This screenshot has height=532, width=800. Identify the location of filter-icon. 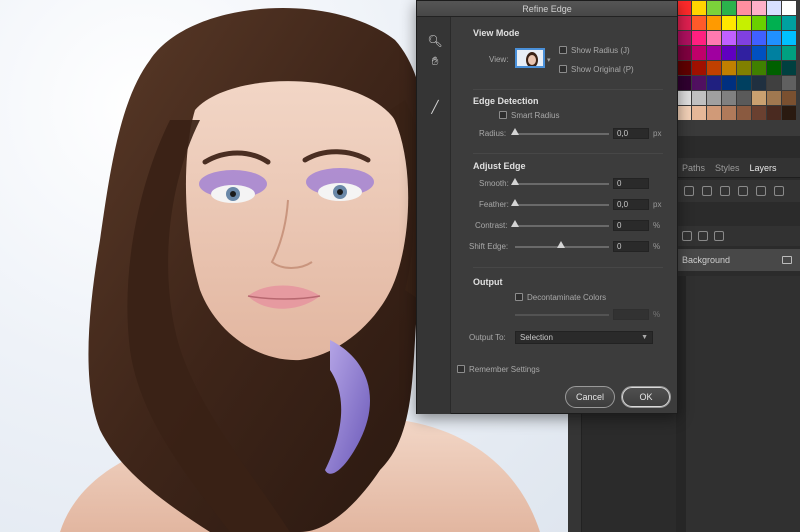
(689, 191).